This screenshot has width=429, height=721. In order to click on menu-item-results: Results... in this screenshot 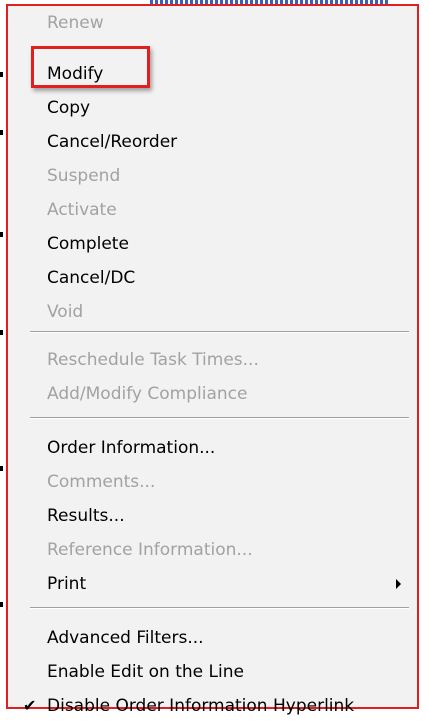, I will do `click(212, 516)`.